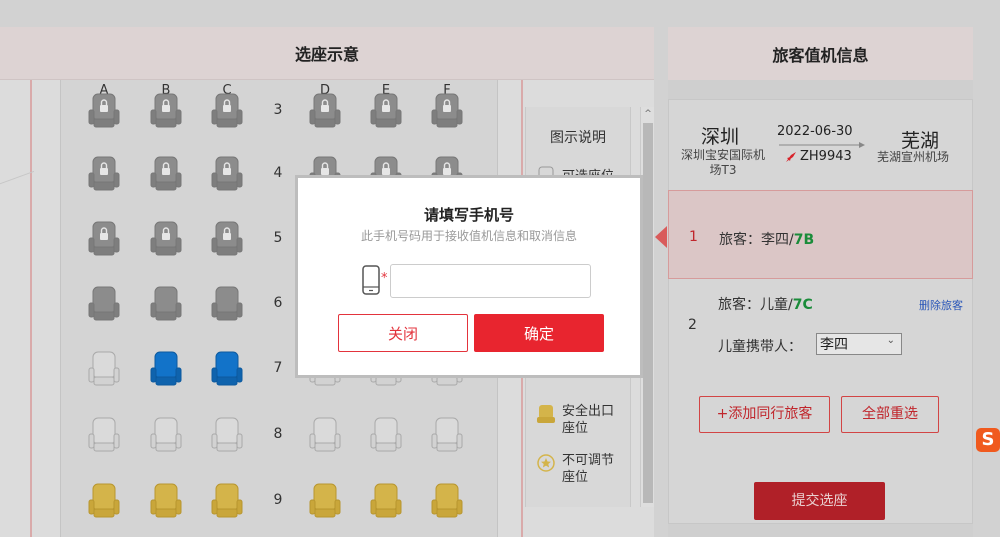  Describe the element at coordinates (988, 440) in the screenshot. I see `sogou-ime-icon: S` at that location.